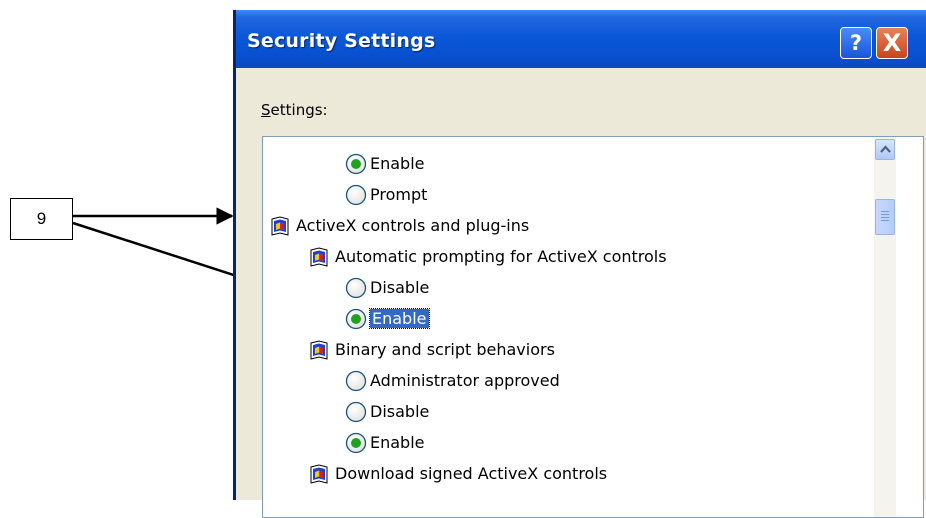 This screenshot has height=518, width=926. I want to click on scroll-up-arrow-icon, so click(885, 149).